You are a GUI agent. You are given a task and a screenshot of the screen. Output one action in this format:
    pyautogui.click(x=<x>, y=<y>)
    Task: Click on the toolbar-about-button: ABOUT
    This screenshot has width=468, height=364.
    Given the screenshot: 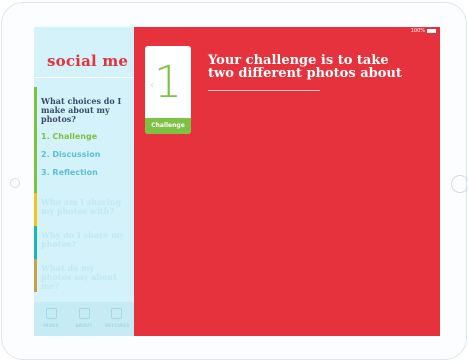 What is the action you would take?
    pyautogui.click(x=84, y=318)
    